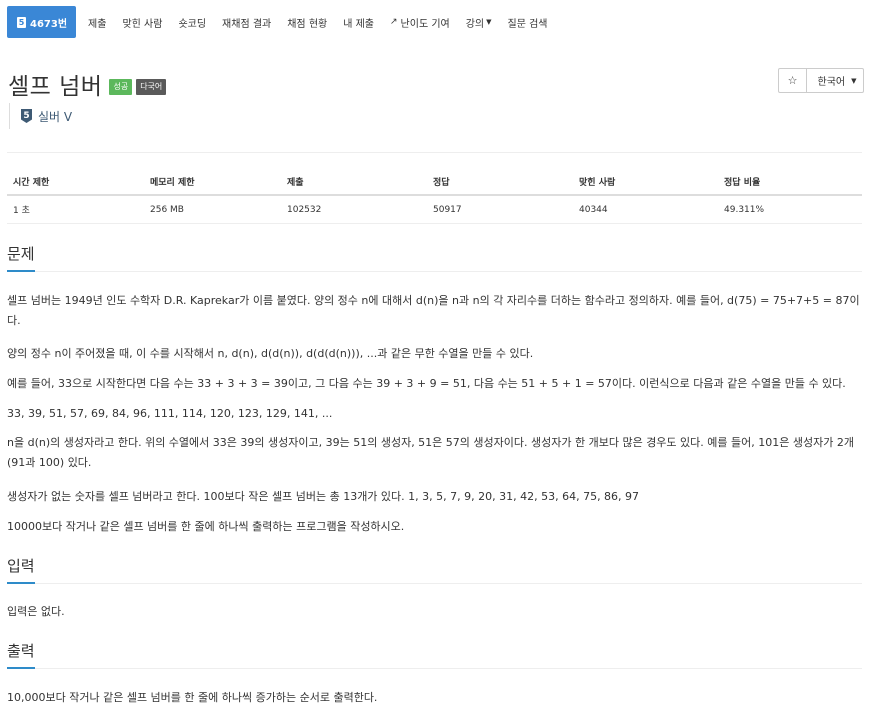 Image resolution: width=881 pixels, height=722 pixels. What do you see at coordinates (167, 209) in the screenshot?
I see `cell-memory-limit: 256 MB` at bounding box center [167, 209].